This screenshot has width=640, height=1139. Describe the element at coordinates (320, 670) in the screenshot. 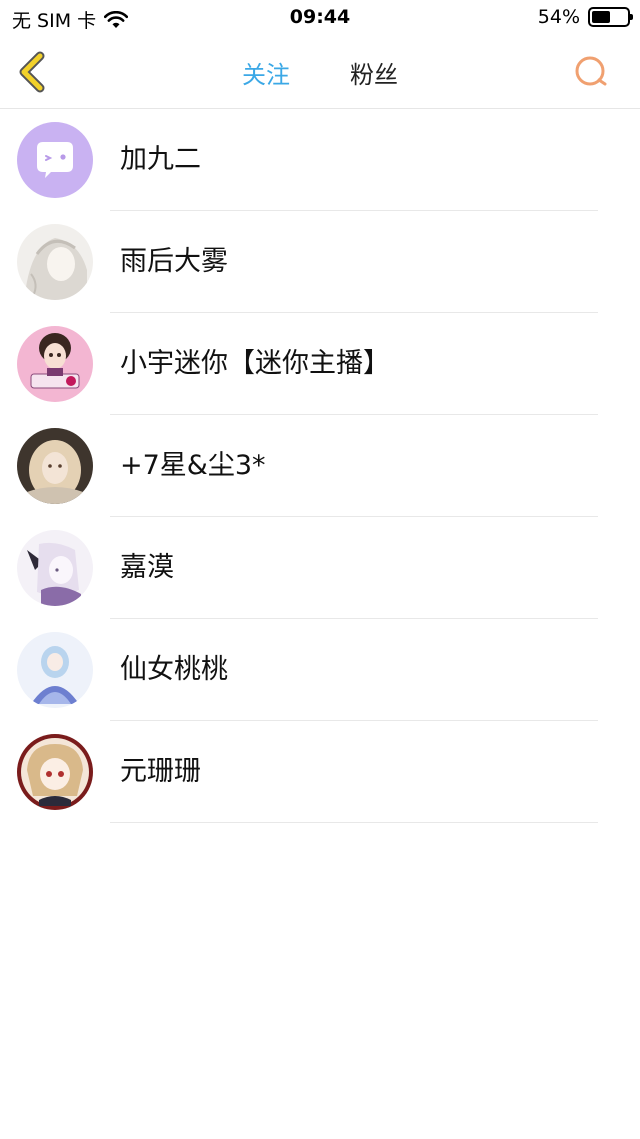

I see `list-item: 仙女桃桃` at that location.